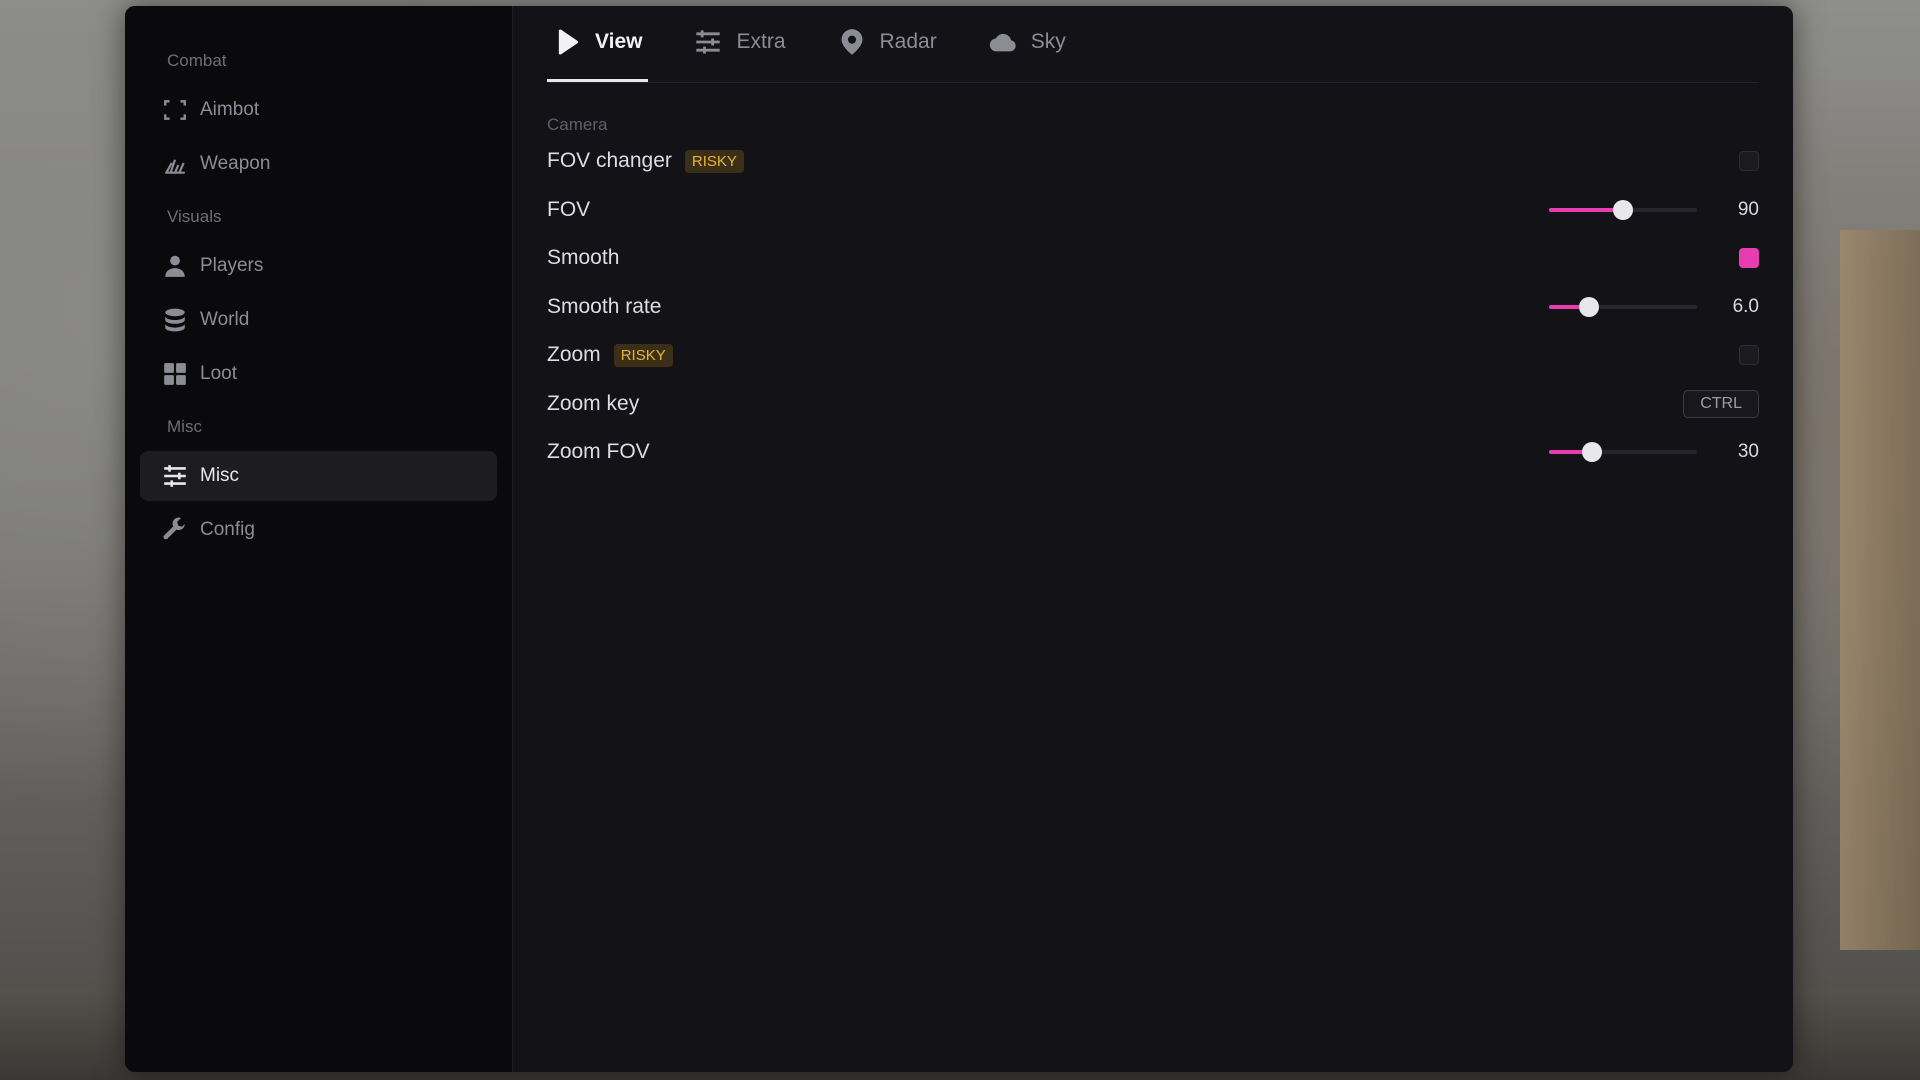 The height and width of the screenshot is (1080, 1920). What do you see at coordinates (175, 374) in the screenshot?
I see `grid-icon` at bounding box center [175, 374].